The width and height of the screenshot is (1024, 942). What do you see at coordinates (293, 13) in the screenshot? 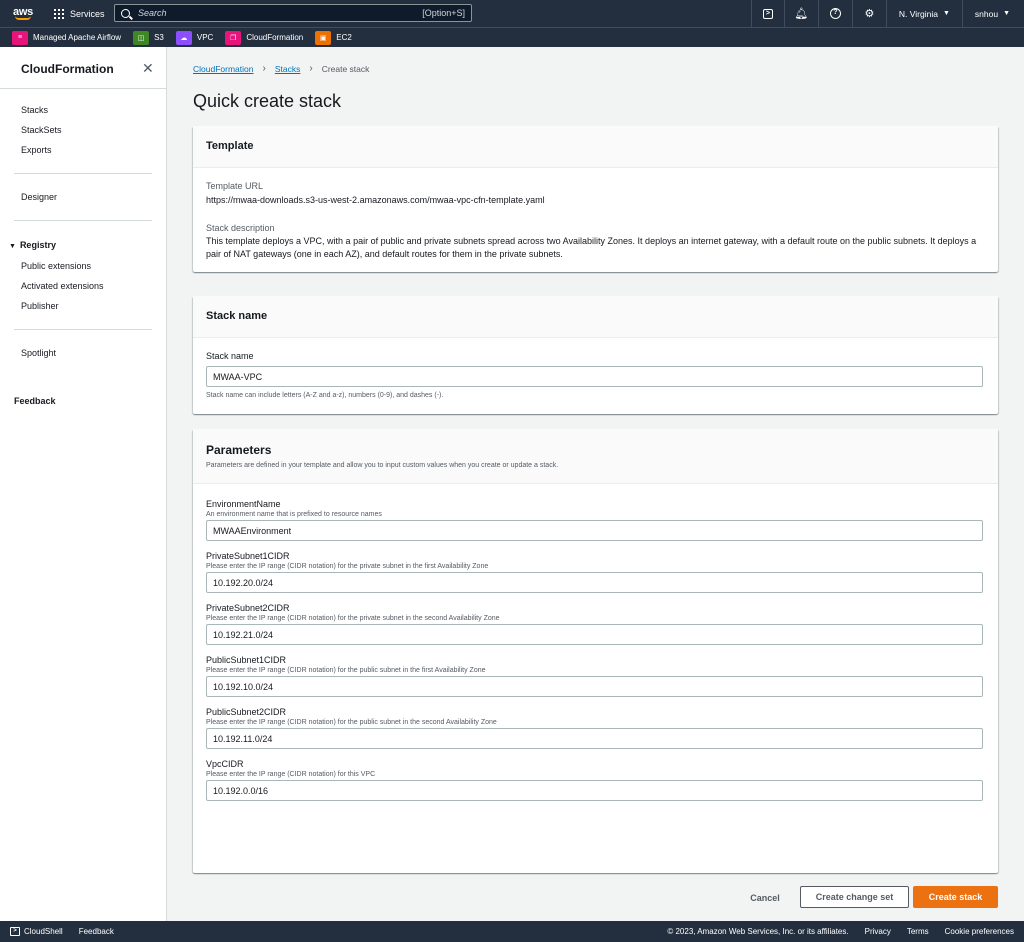
I see `search-input: Search [Option+S]` at bounding box center [293, 13].